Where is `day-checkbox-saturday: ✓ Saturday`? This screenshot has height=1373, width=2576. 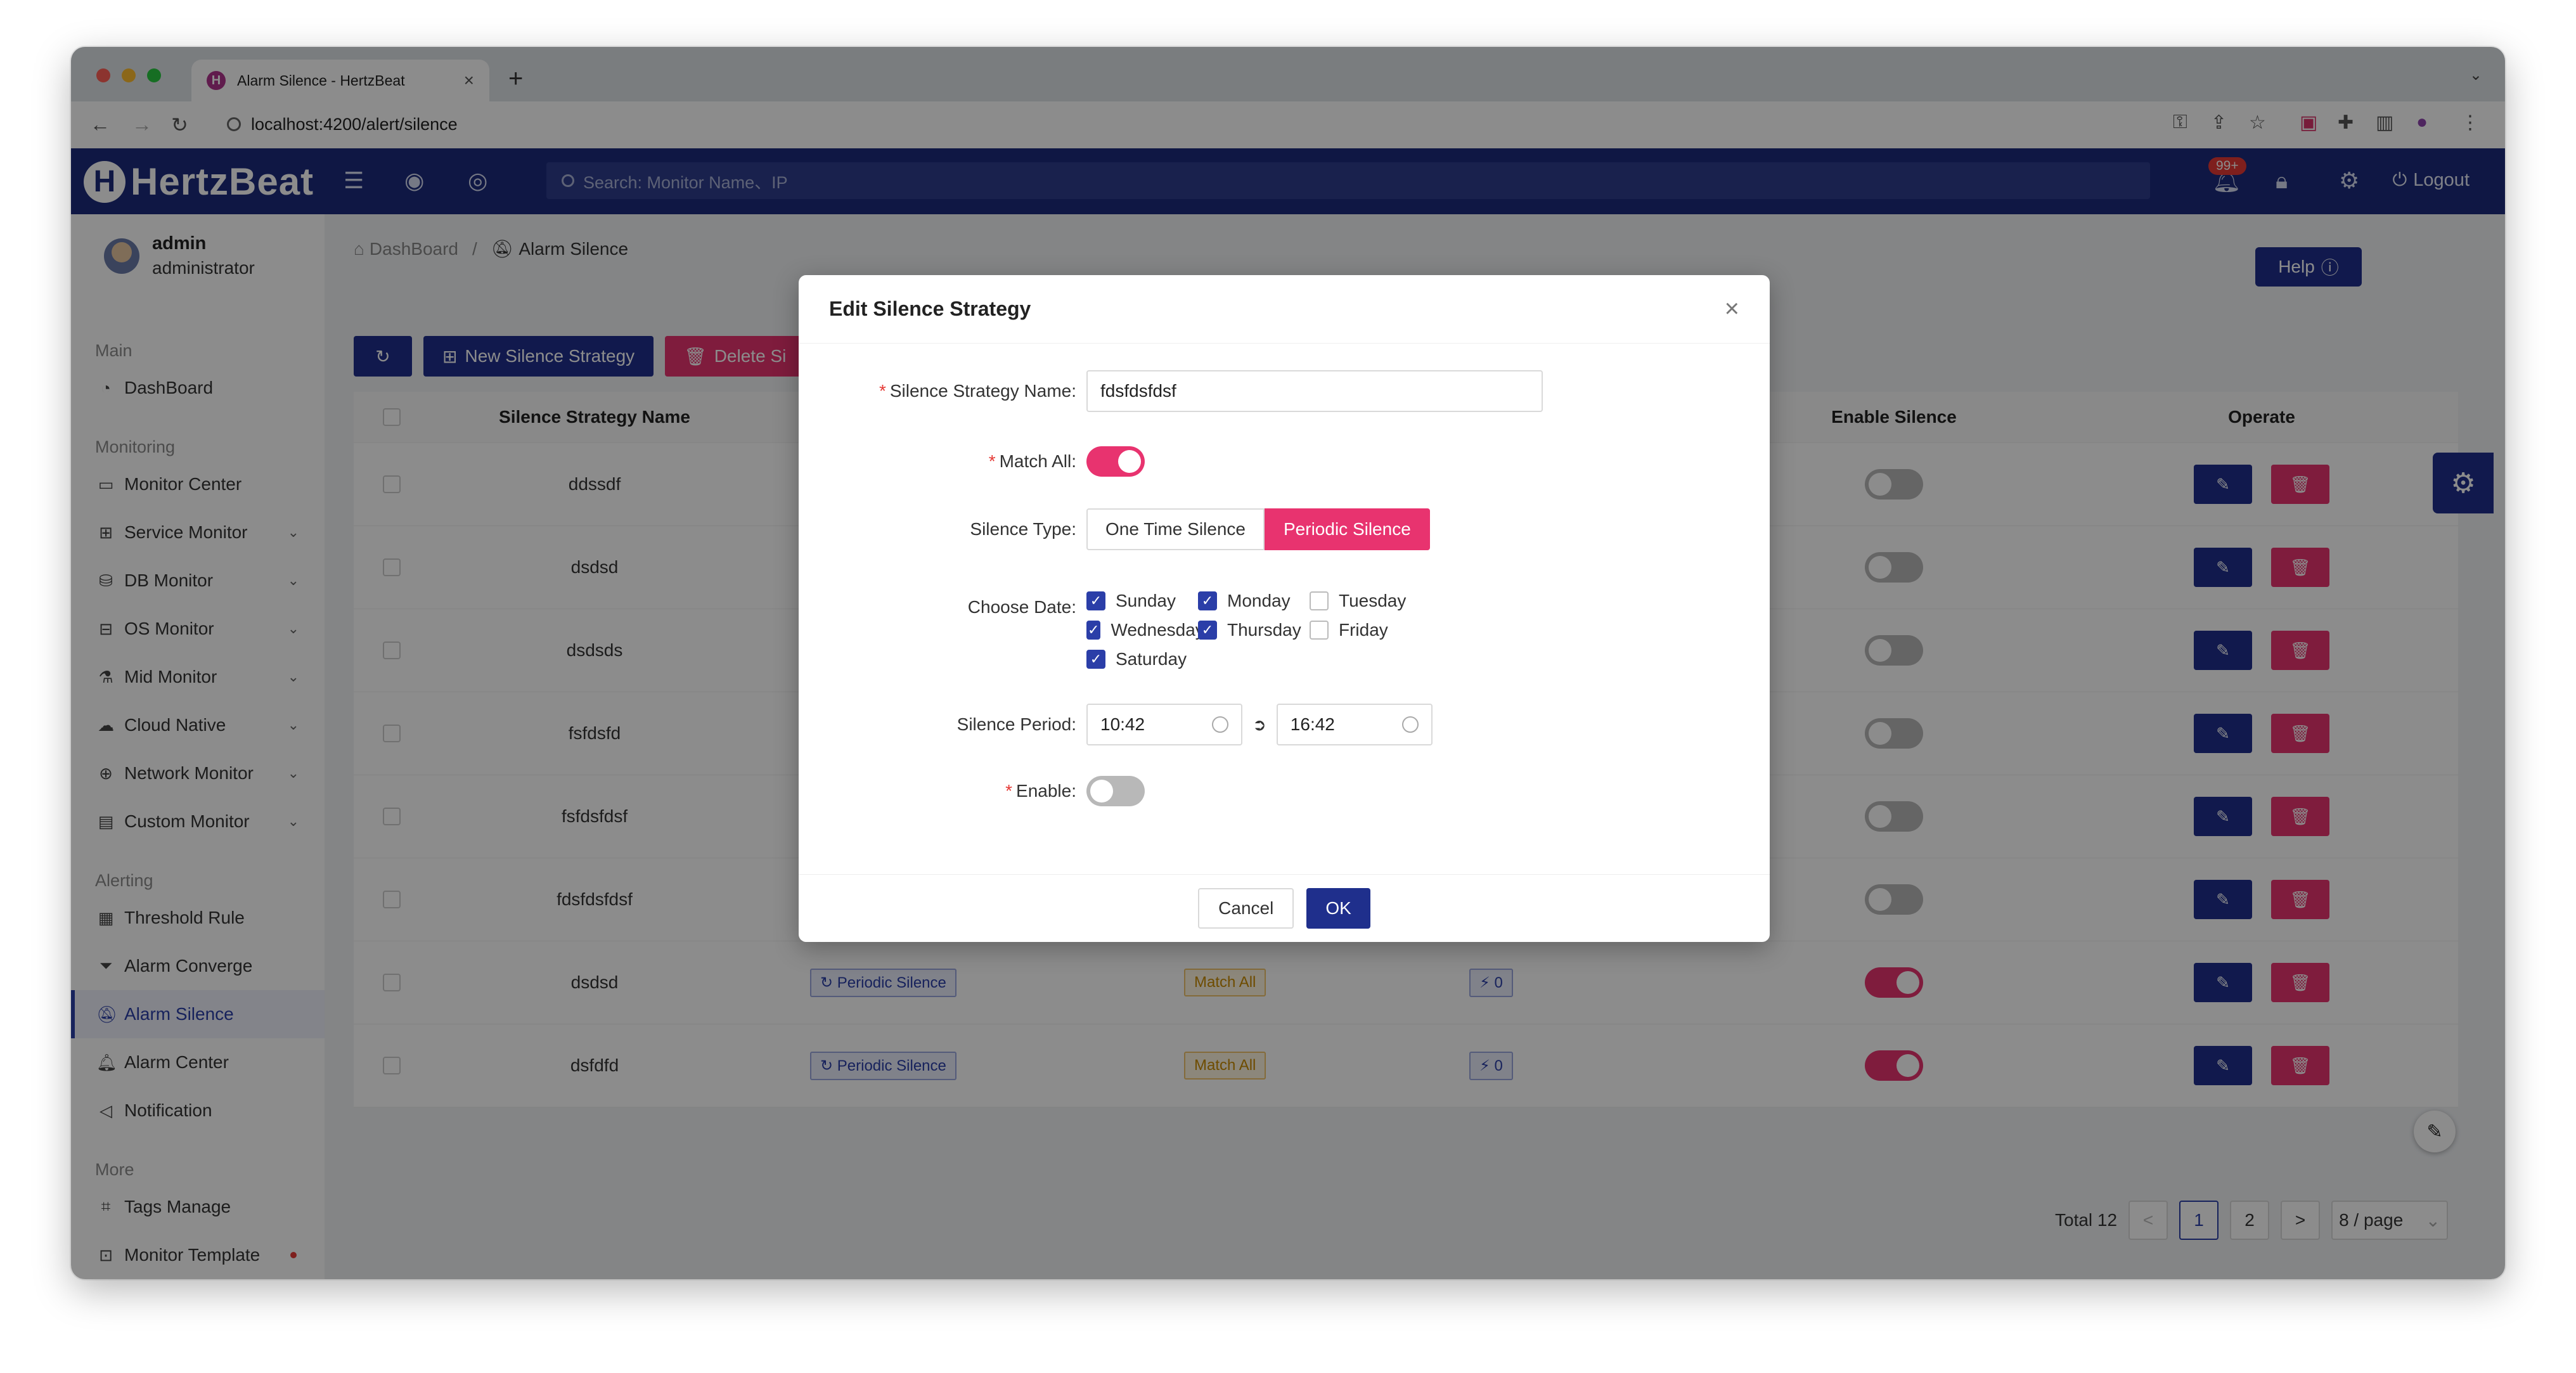
day-checkbox-saturday: ✓ Saturday is located at coordinates (1142, 659).